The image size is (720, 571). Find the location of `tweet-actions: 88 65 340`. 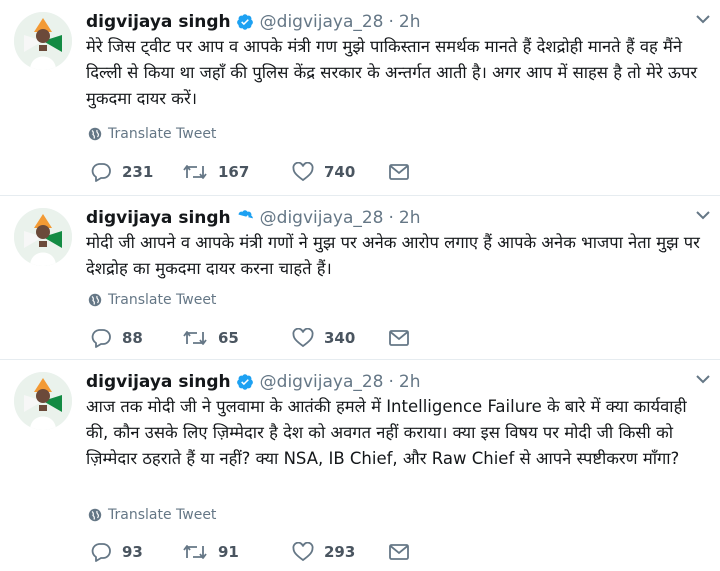

tweet-actions: 88 65 340 is located at coordinates (255, 338).